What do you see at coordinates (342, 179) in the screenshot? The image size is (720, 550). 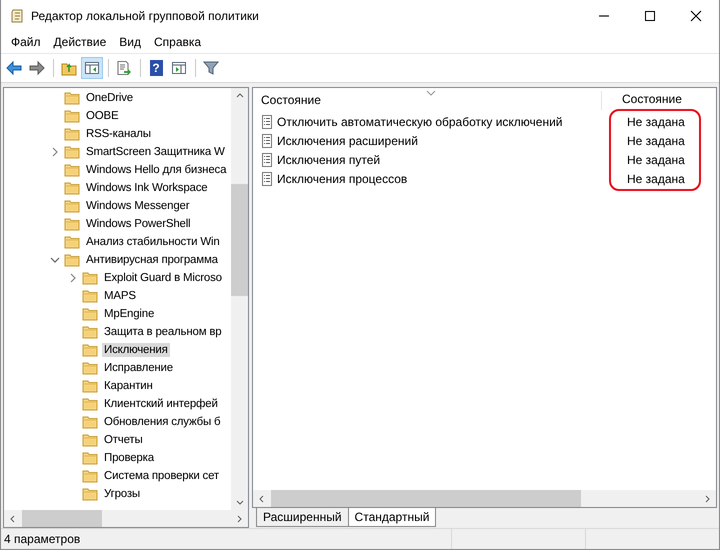 I see `setting-name: Исключения процессов` at bounding box center [342, 179].